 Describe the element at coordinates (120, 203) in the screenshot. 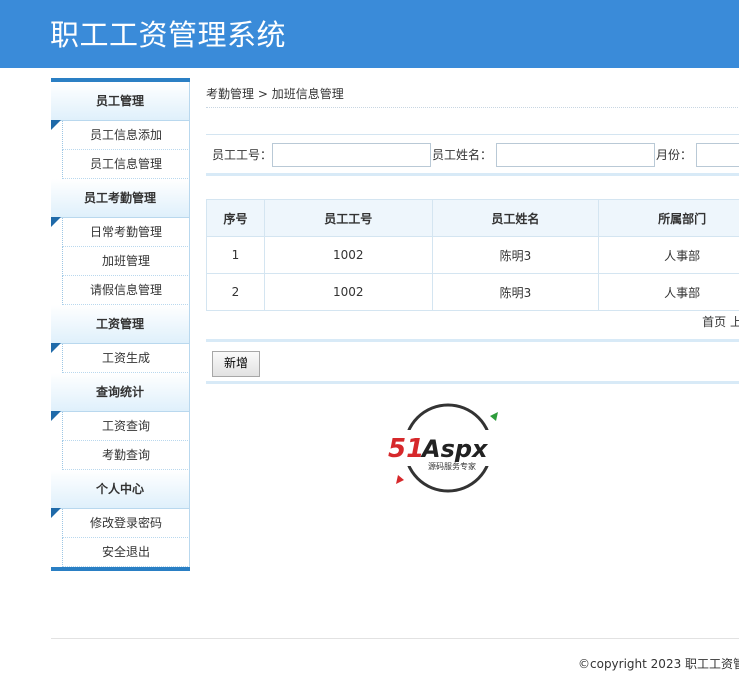

I see `sidebar-group-attendance: 员工考勤管理` at that location.